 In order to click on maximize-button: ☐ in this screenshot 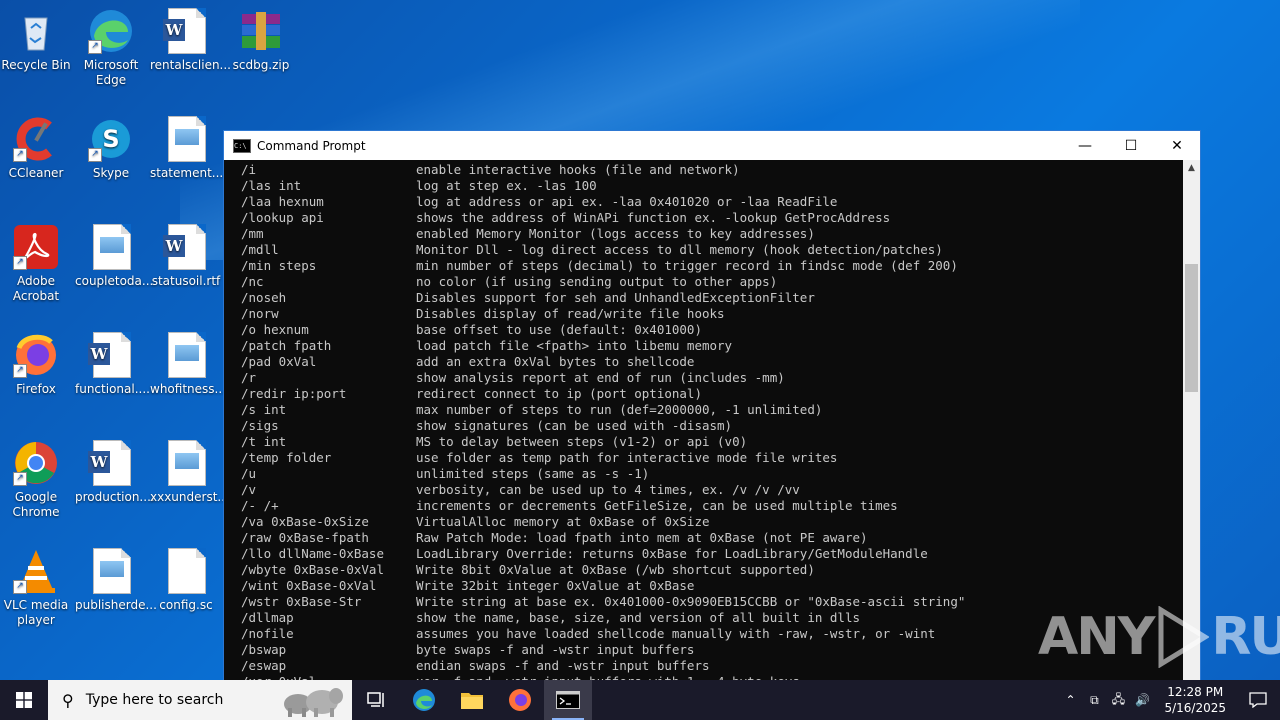, I will do `click(1131, 145)`.